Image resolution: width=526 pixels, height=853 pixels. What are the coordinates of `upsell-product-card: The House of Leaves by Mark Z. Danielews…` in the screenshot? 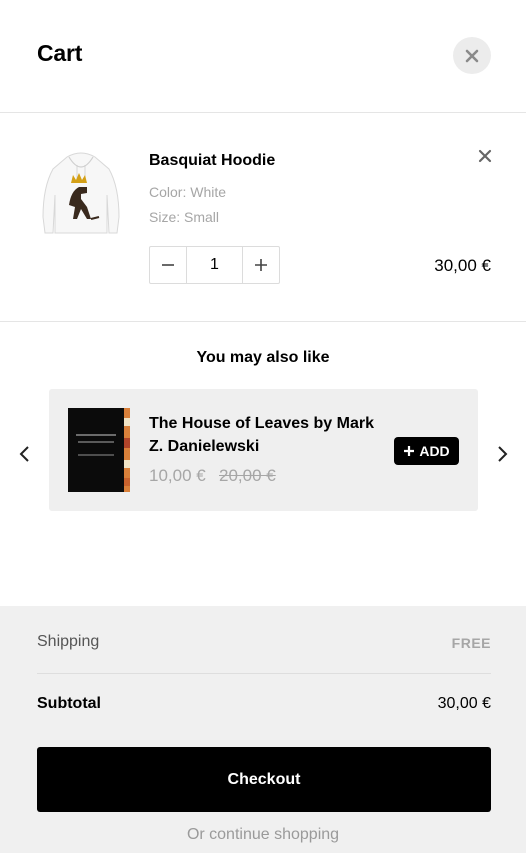 It's located at (263, 450).